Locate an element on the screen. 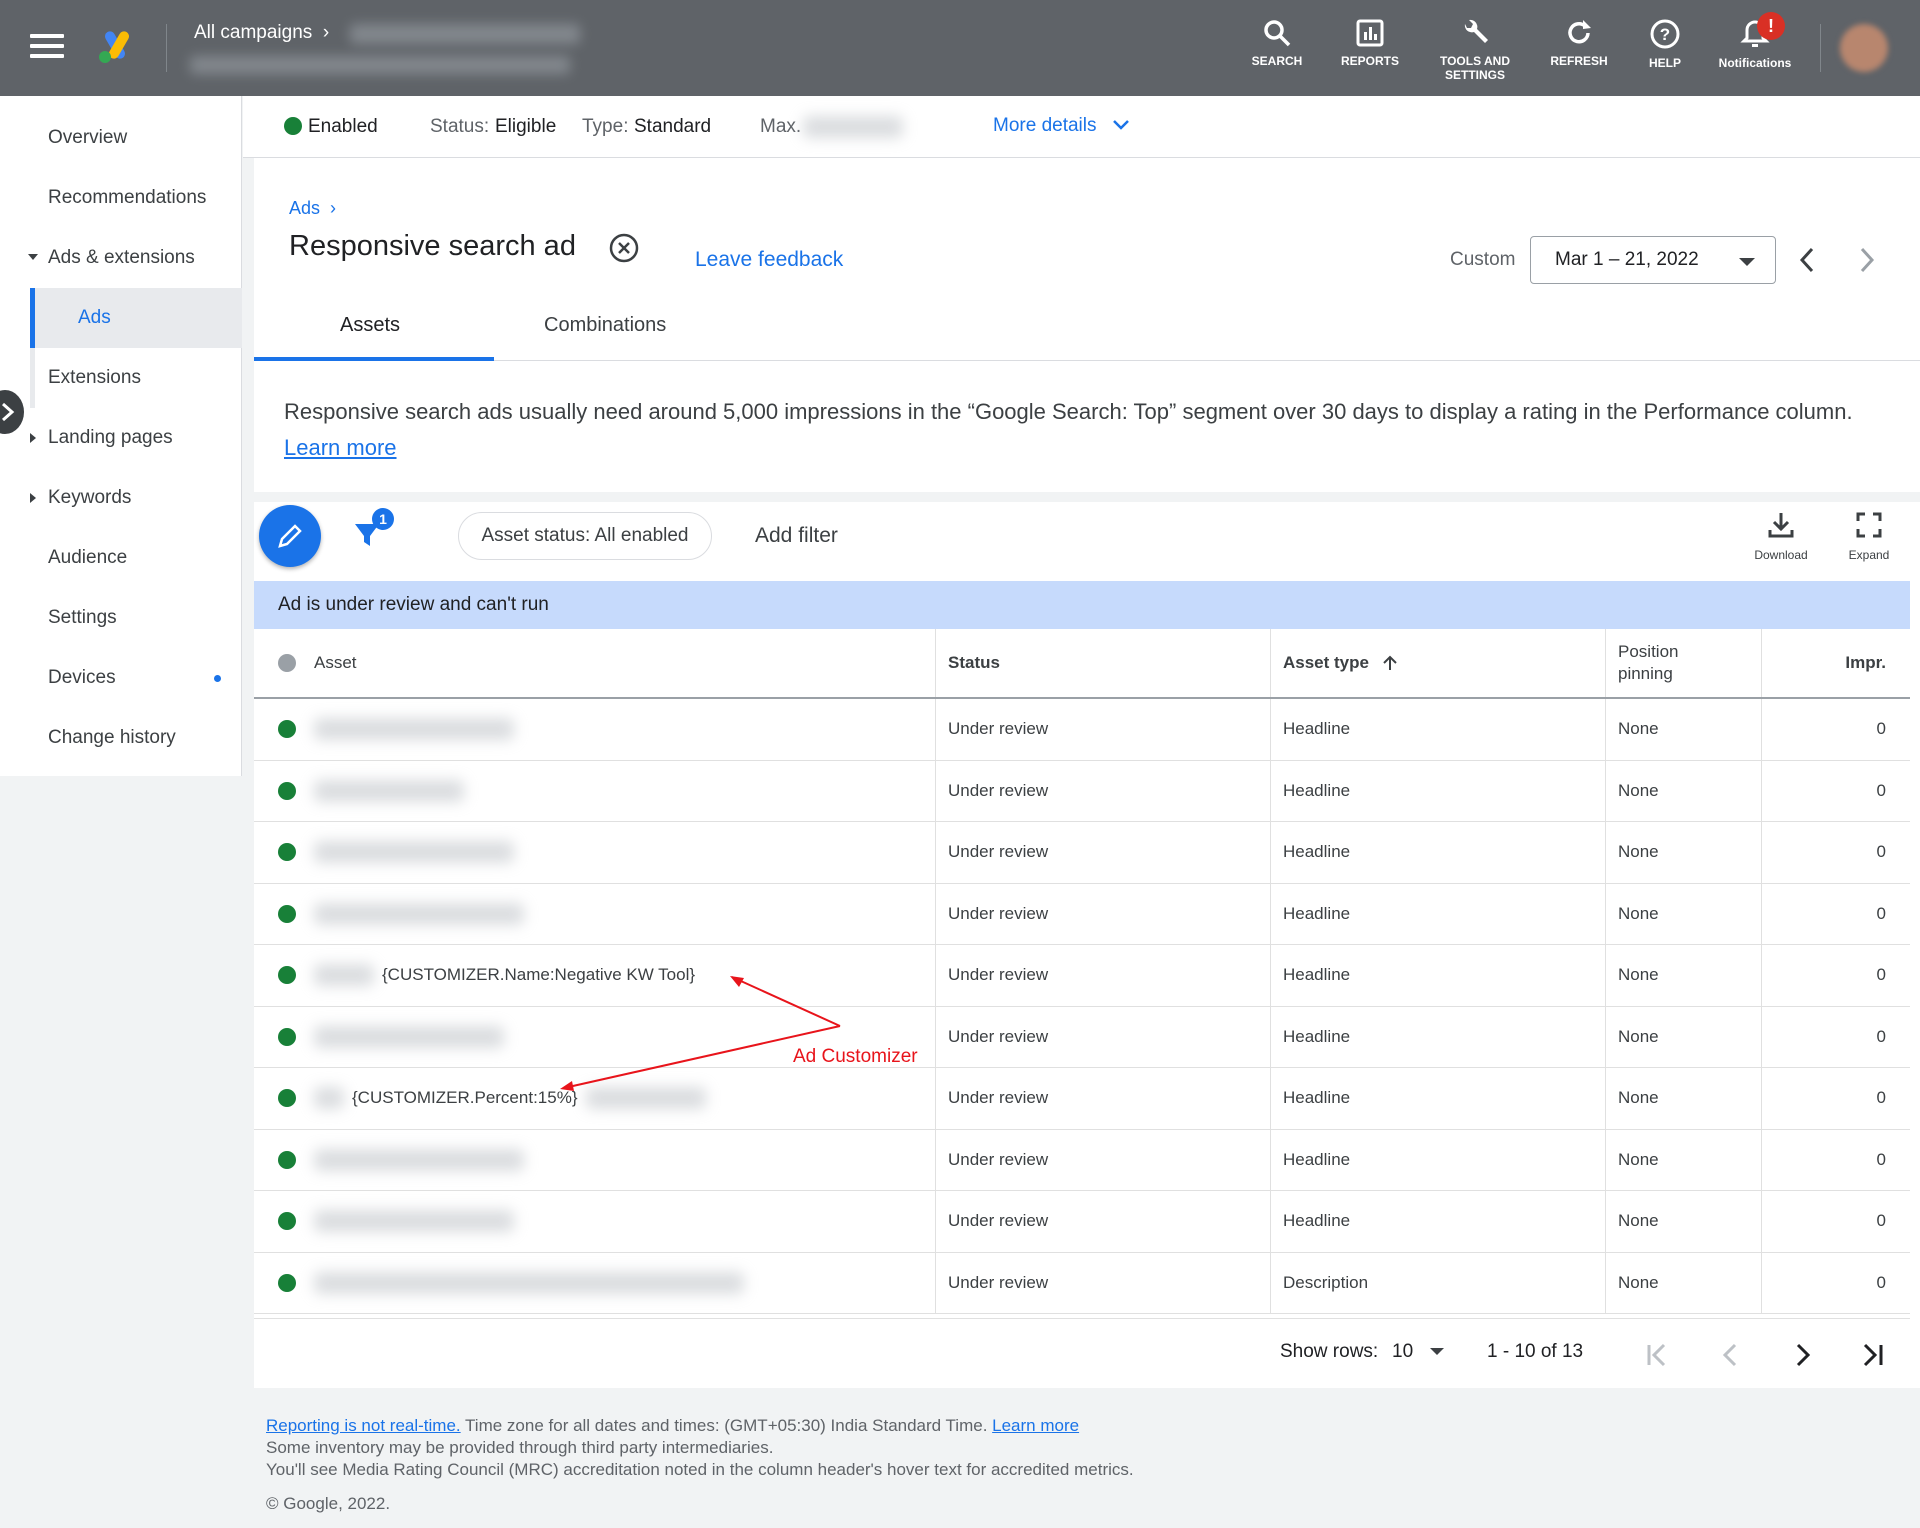 The image size is (1920, 1528). sidebar-item-settings: Settings is located at coordinates (121, 618).